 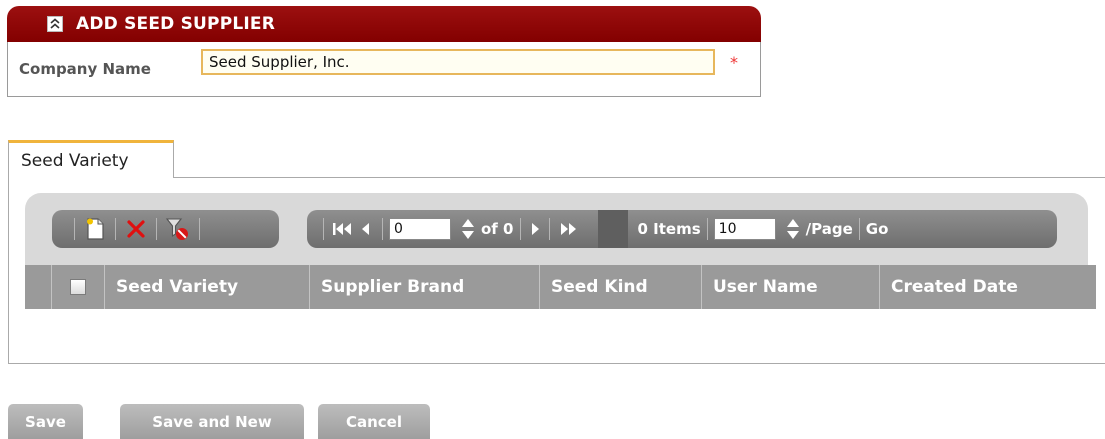 What do you see at coordinates (38, 287) in the screenshot?
I see `row-indicator-column` at bounding box center [38, 287].